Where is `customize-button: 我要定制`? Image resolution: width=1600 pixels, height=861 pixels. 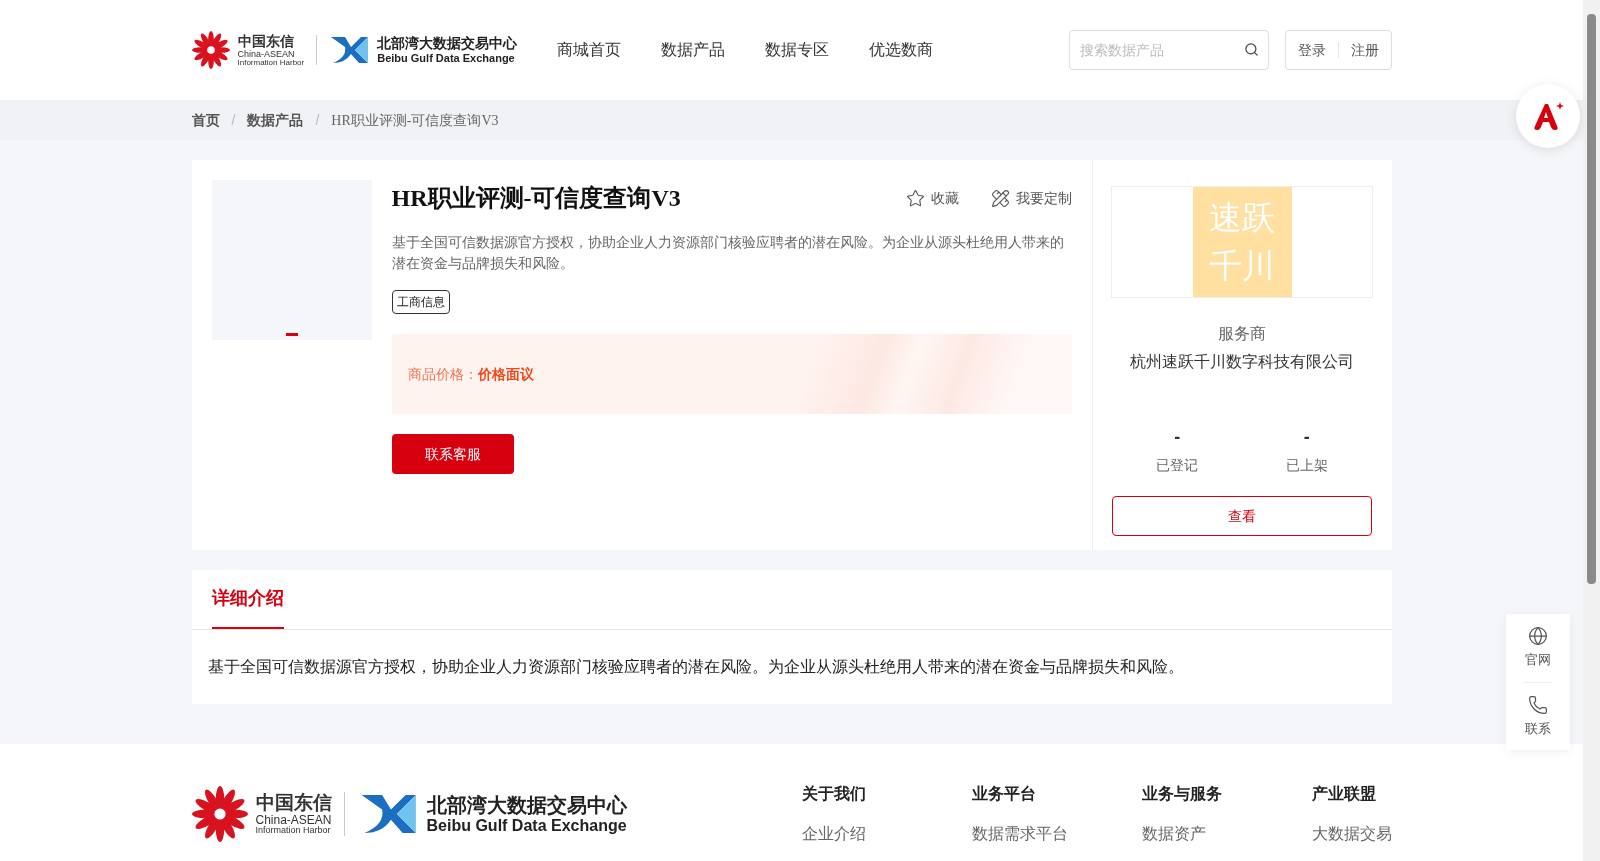
customize-button: 我要定制 is located at coordinates (1031, 198).